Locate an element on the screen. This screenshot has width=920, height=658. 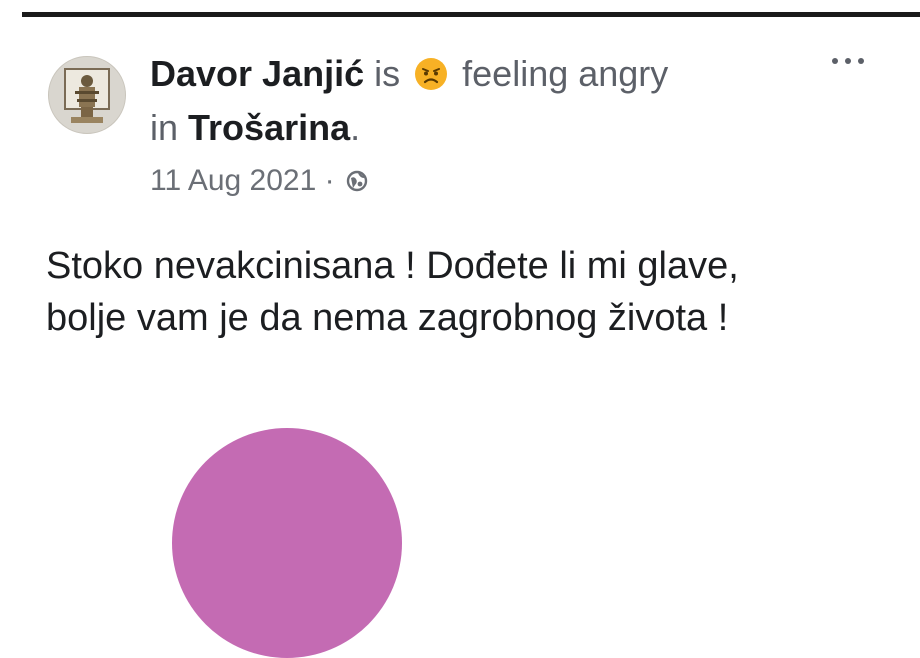
is-word: is is located at coordinates (387, 73).